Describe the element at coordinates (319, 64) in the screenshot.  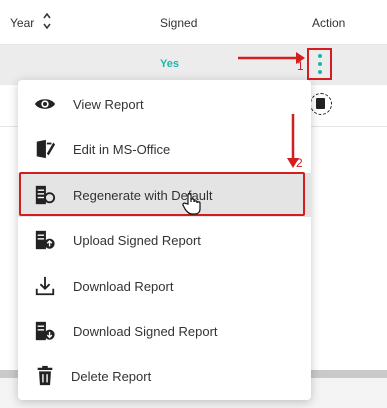
I see `kebab-highlight-box` at that location.